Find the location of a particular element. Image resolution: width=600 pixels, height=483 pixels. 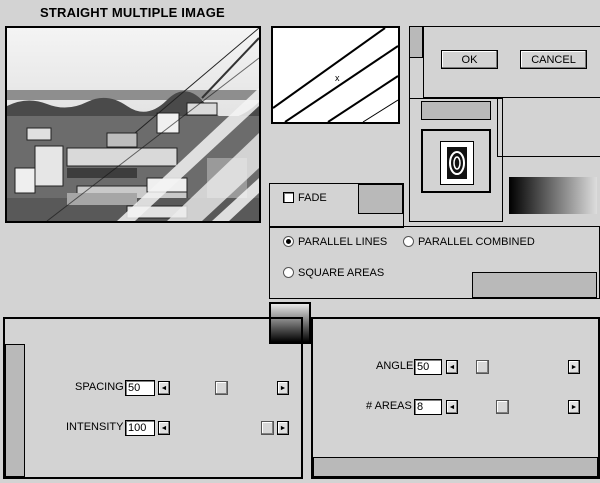

radio-parallel-combined is located at coordinates (408, 241).